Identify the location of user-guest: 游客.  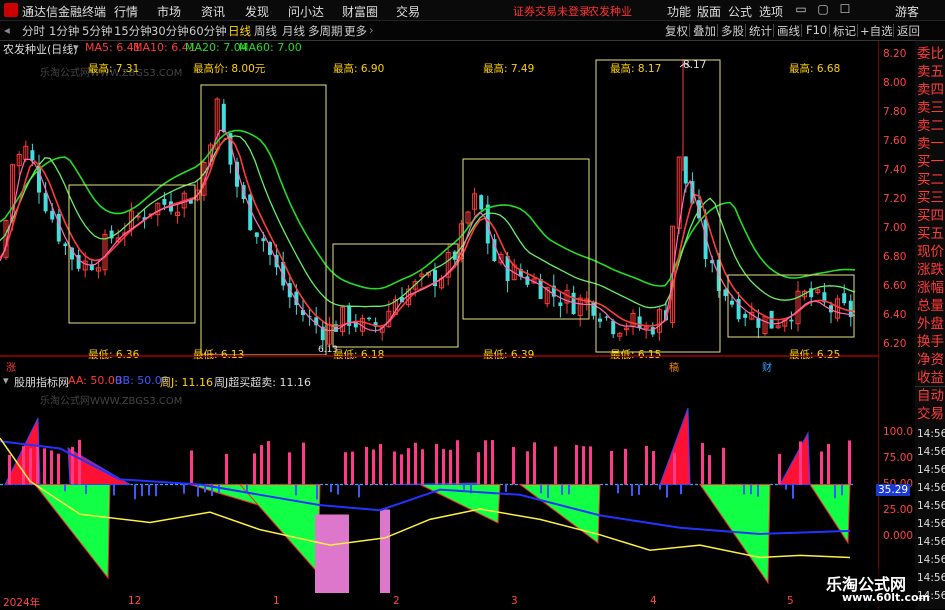
(907, 11).